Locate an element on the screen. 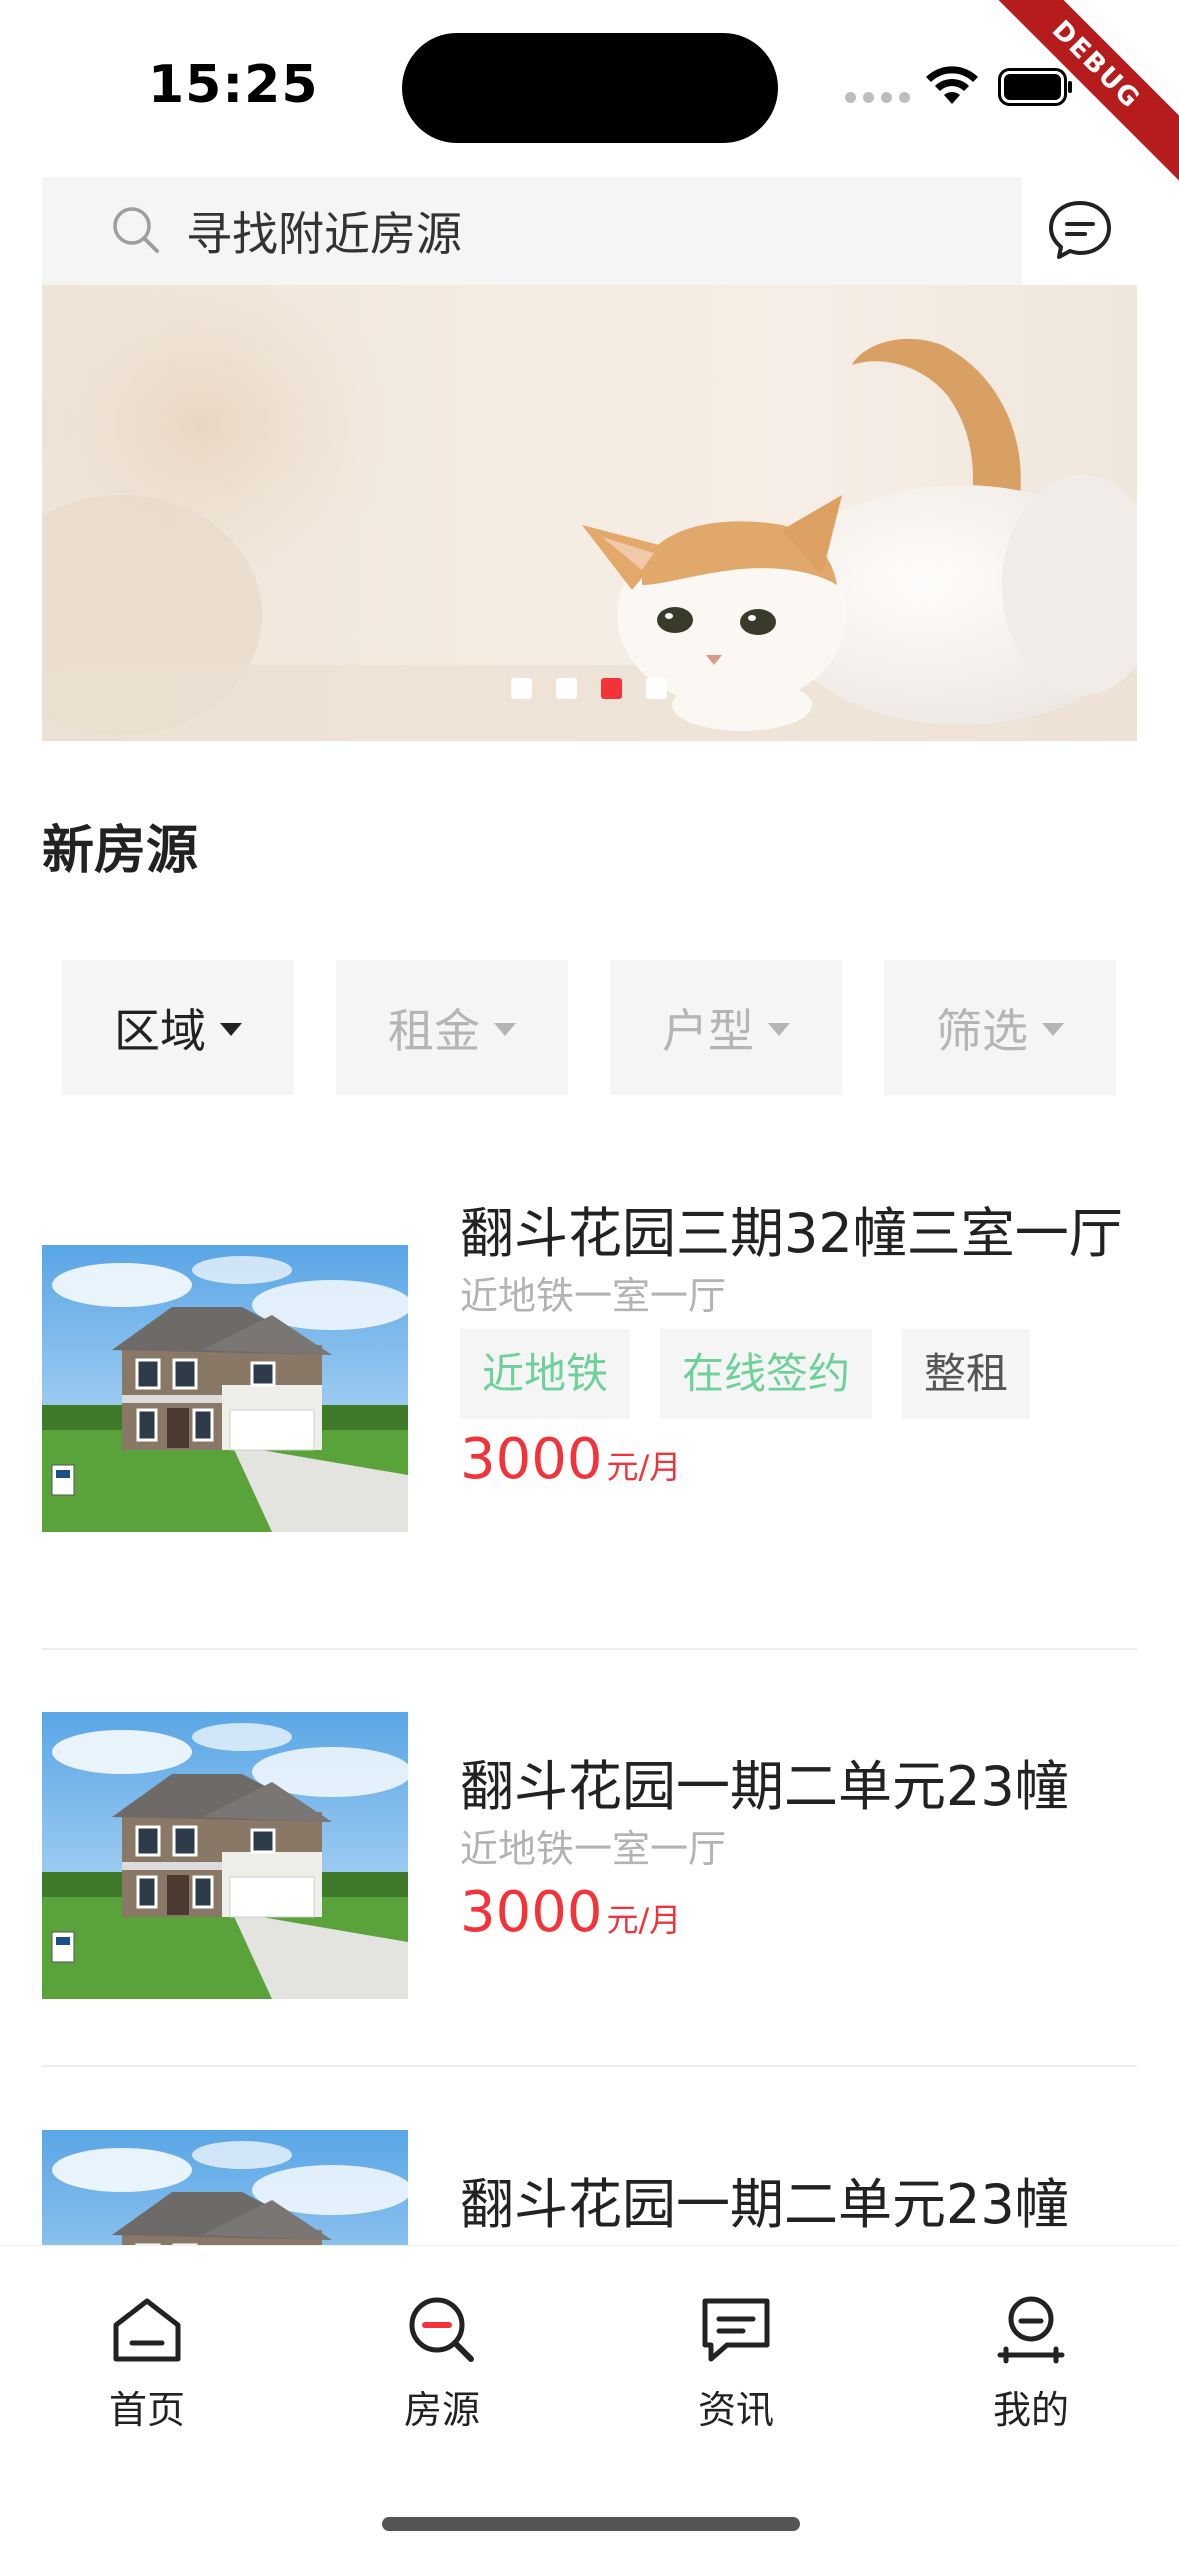 The image size is (1179, 2556). carousel-dot-active is located at coordinates (611, 688).